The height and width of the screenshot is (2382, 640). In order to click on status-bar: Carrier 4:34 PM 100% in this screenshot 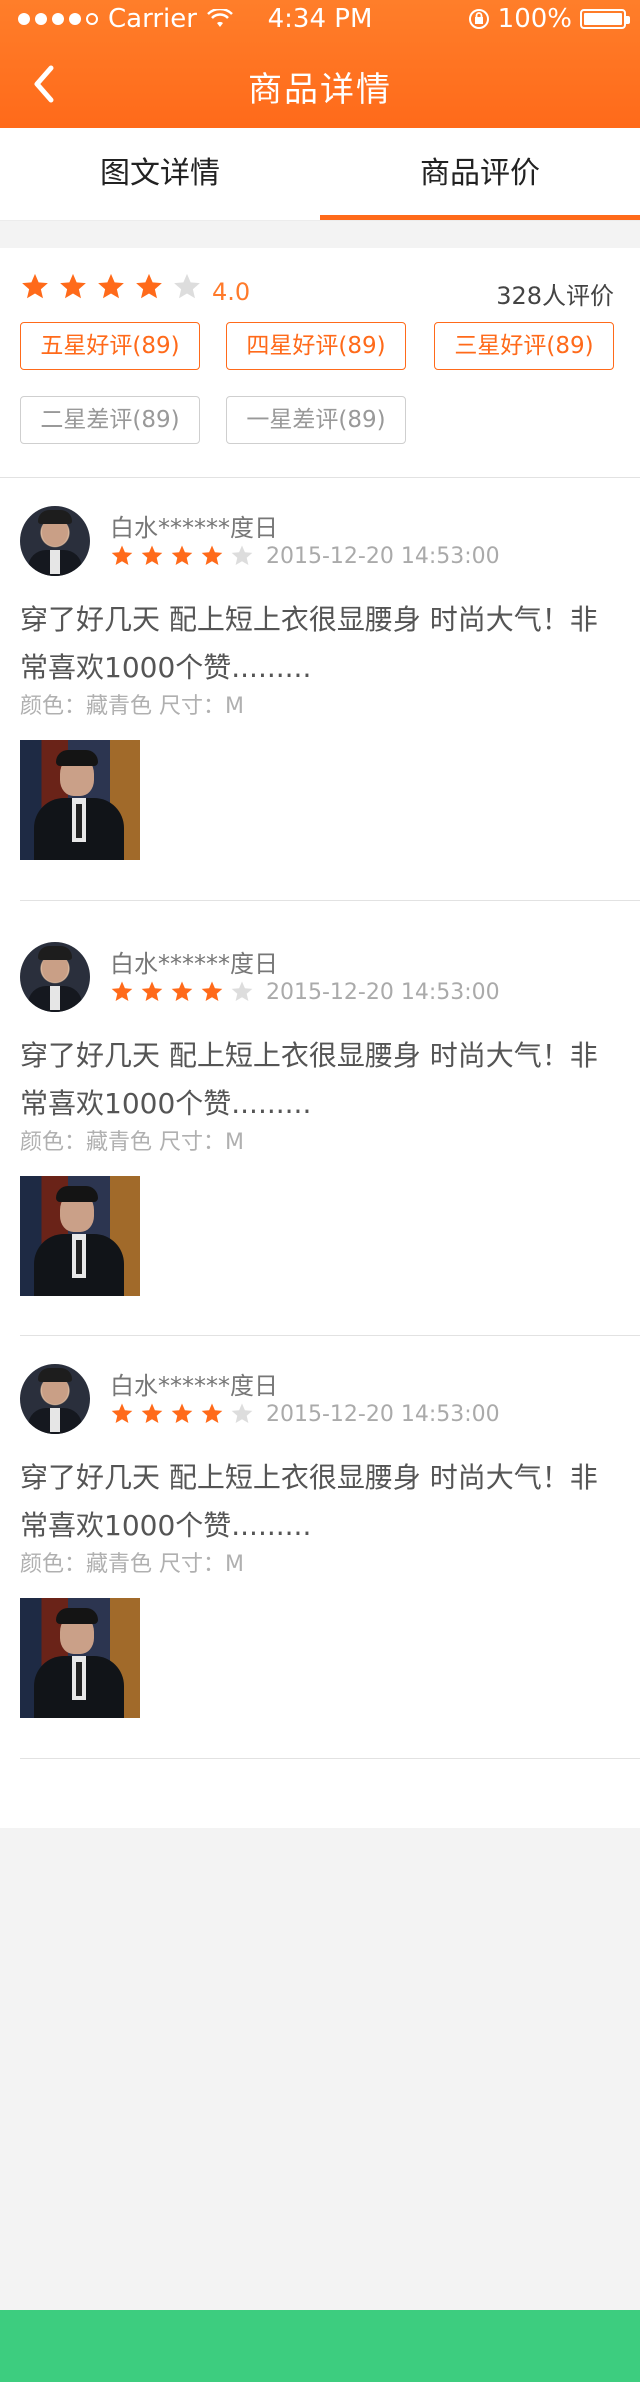, I will do `click(320, 20)`.